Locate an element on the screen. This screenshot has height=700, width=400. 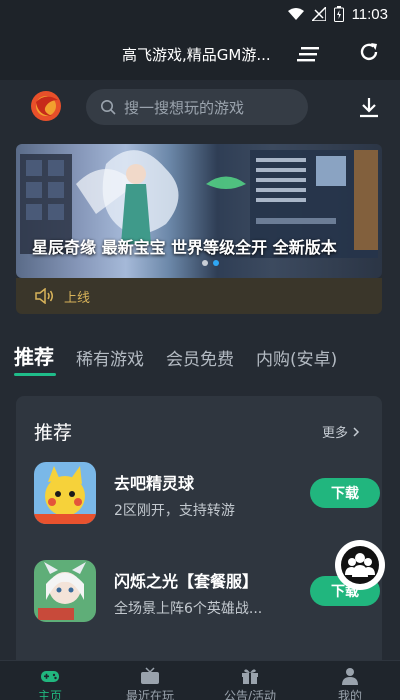
game-description: 2区刚开，支持转游 is located at coordinates (174, 511).